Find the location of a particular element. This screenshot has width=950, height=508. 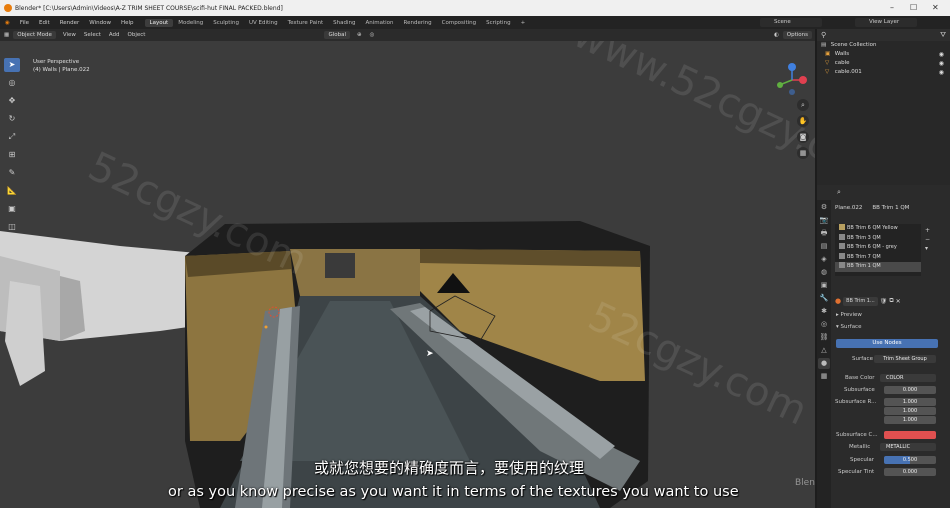

scene-selector: Scene is located at coordinates (791, 22).